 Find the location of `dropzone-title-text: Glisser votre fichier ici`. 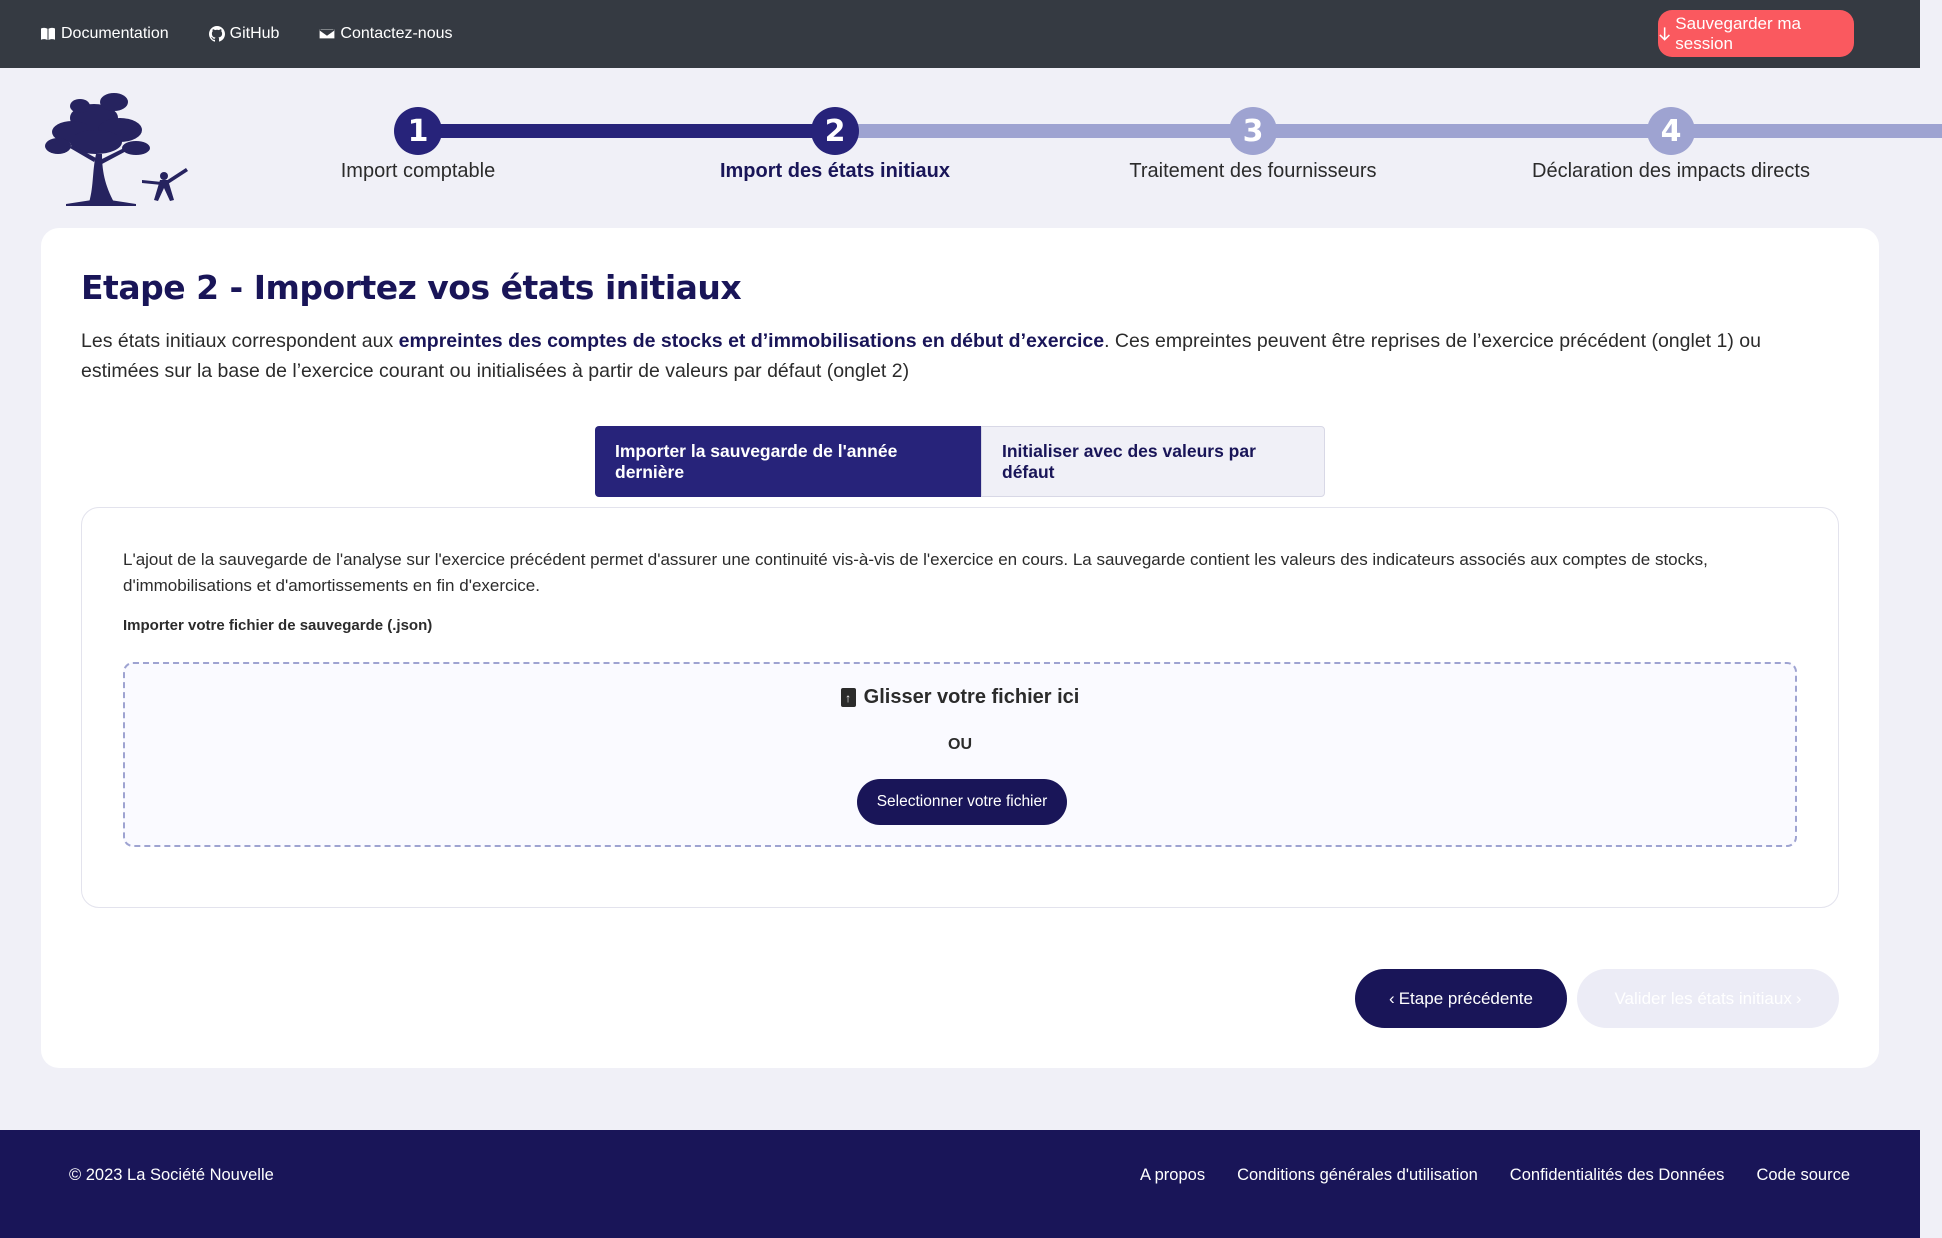

dropzone-title-text: Glisser votre fichier ici is located at coordinates (971, 697).